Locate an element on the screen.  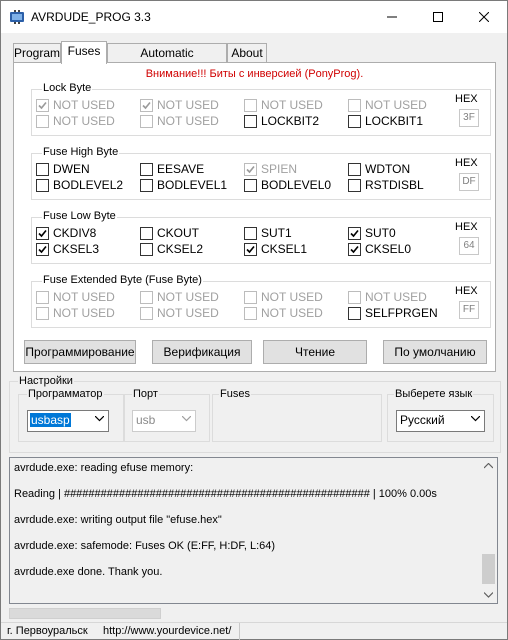
maximize-button is located at coordinates (438, 17).